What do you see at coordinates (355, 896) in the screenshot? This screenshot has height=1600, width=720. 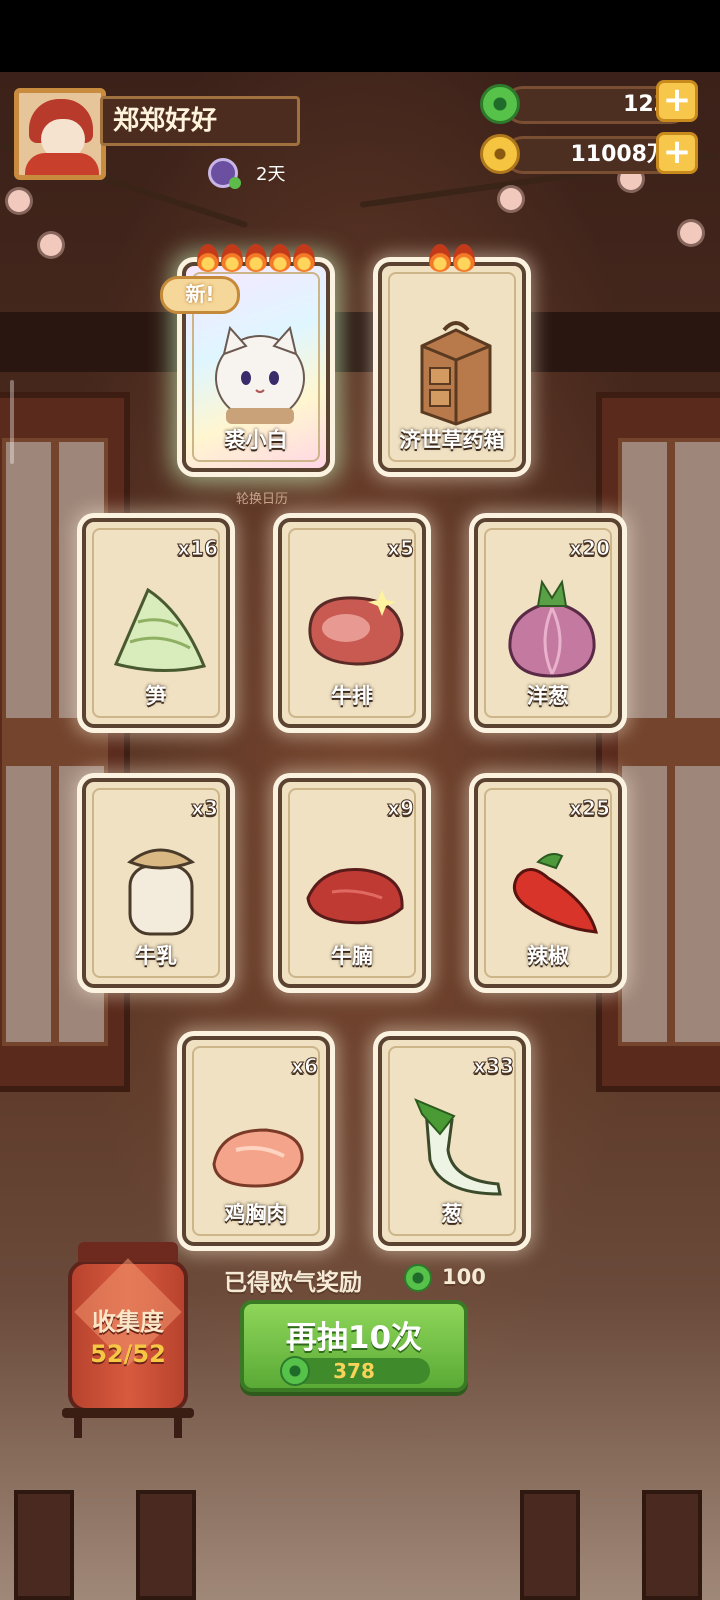 I see `beef-brisket-icon` at bounding box center [355, 896].